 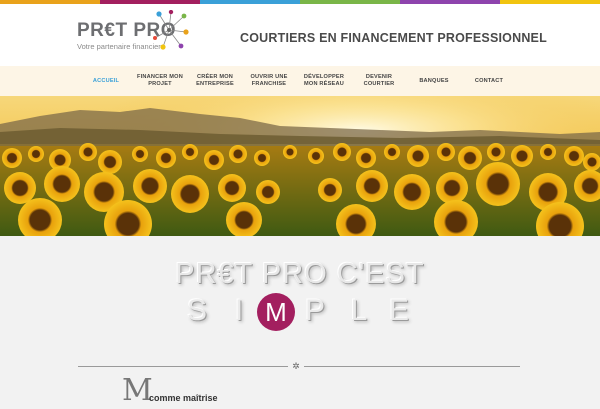 What do you see at coordinates (196, 310) in the screenshot?
I see `letter-s: S` at bounding box center [196, 310].